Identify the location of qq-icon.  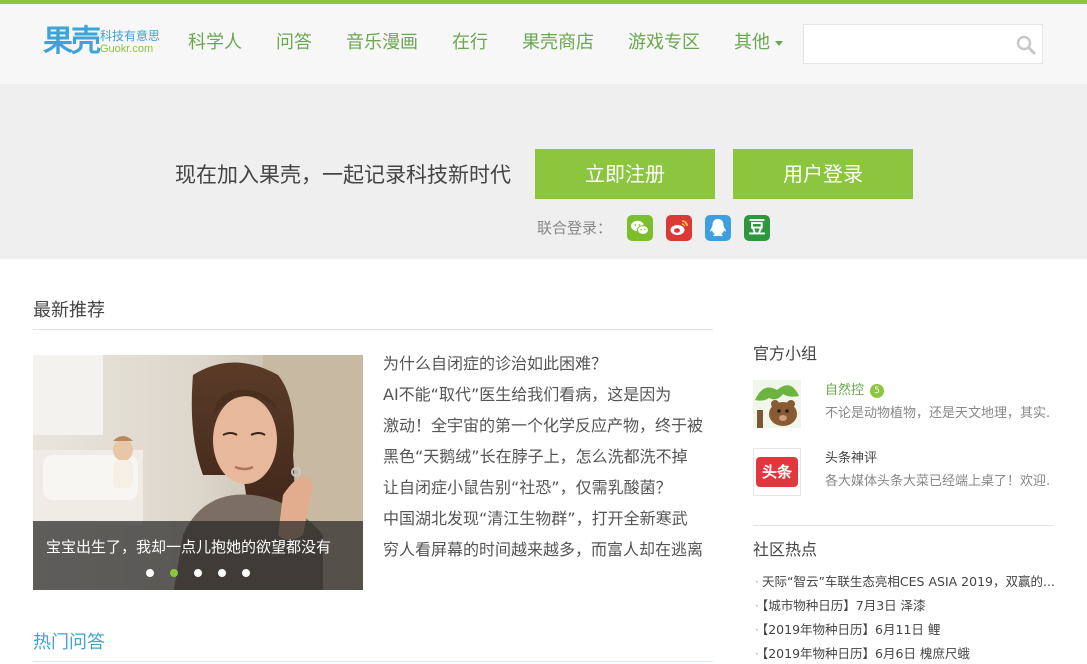
(718, 228).